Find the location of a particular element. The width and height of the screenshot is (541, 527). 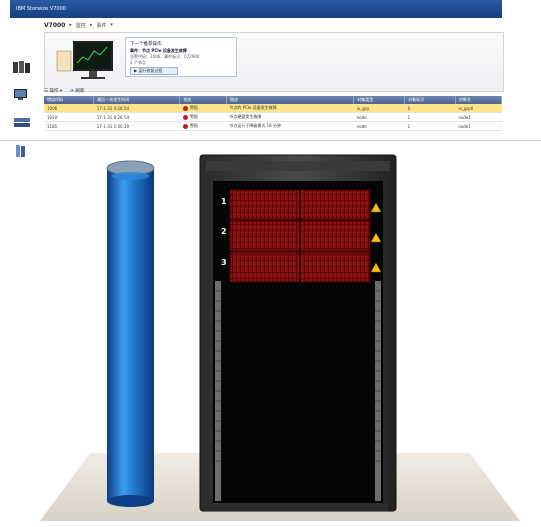

app-title: IBM Storwize V7000 is located at coordinates (41, 9).